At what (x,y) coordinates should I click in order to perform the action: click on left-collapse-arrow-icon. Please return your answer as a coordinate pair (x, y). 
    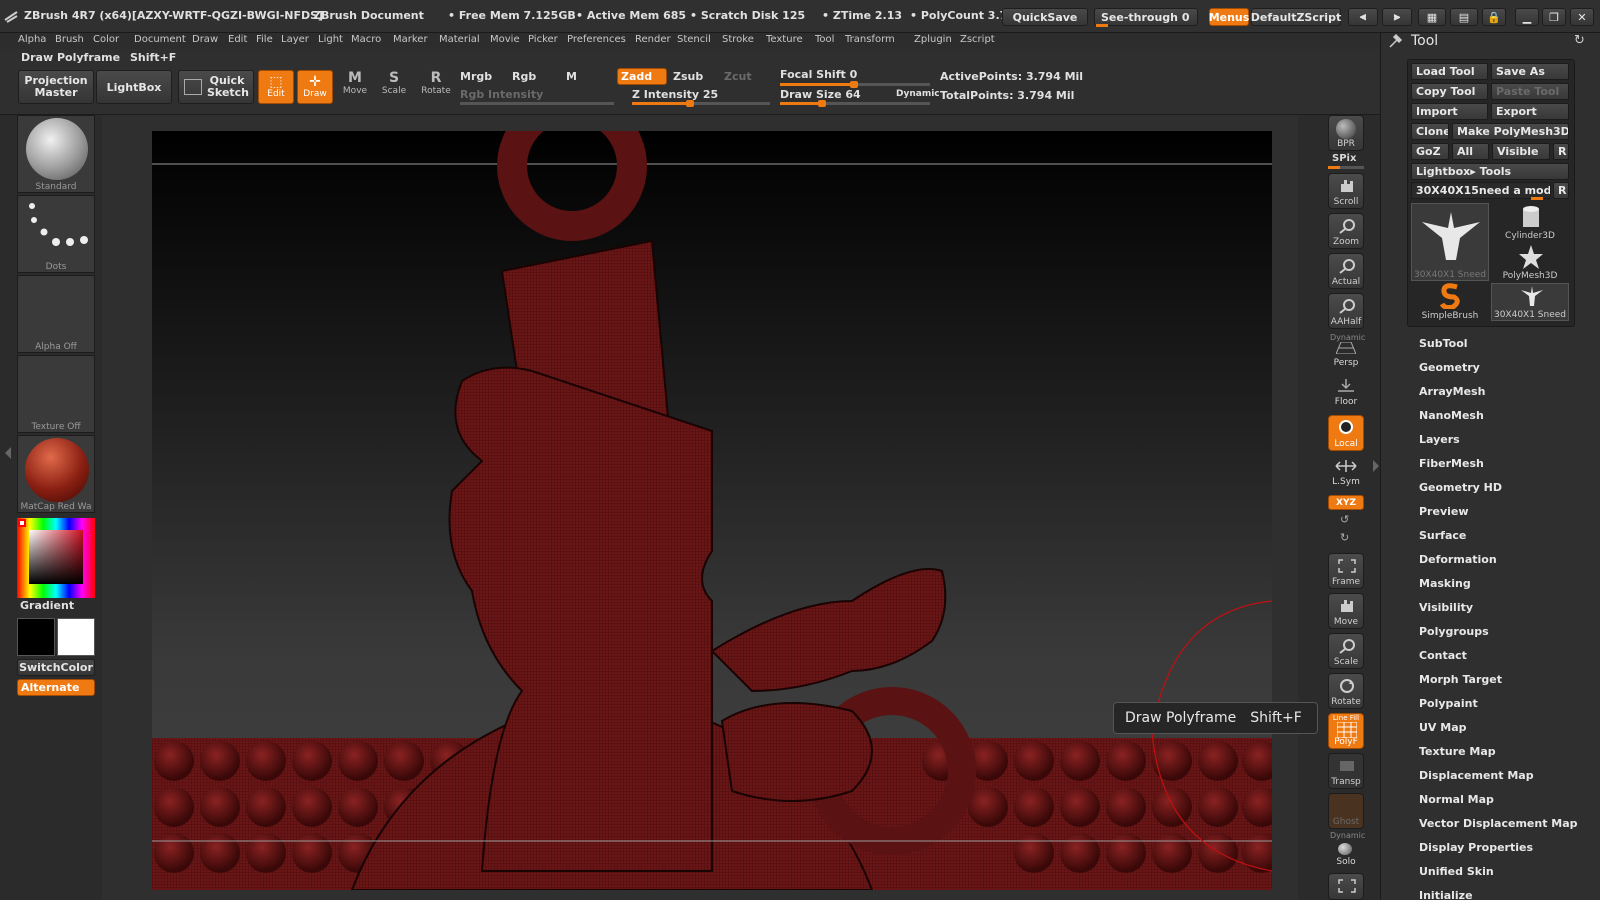
    Looking at the image, I should click on (8, 453).